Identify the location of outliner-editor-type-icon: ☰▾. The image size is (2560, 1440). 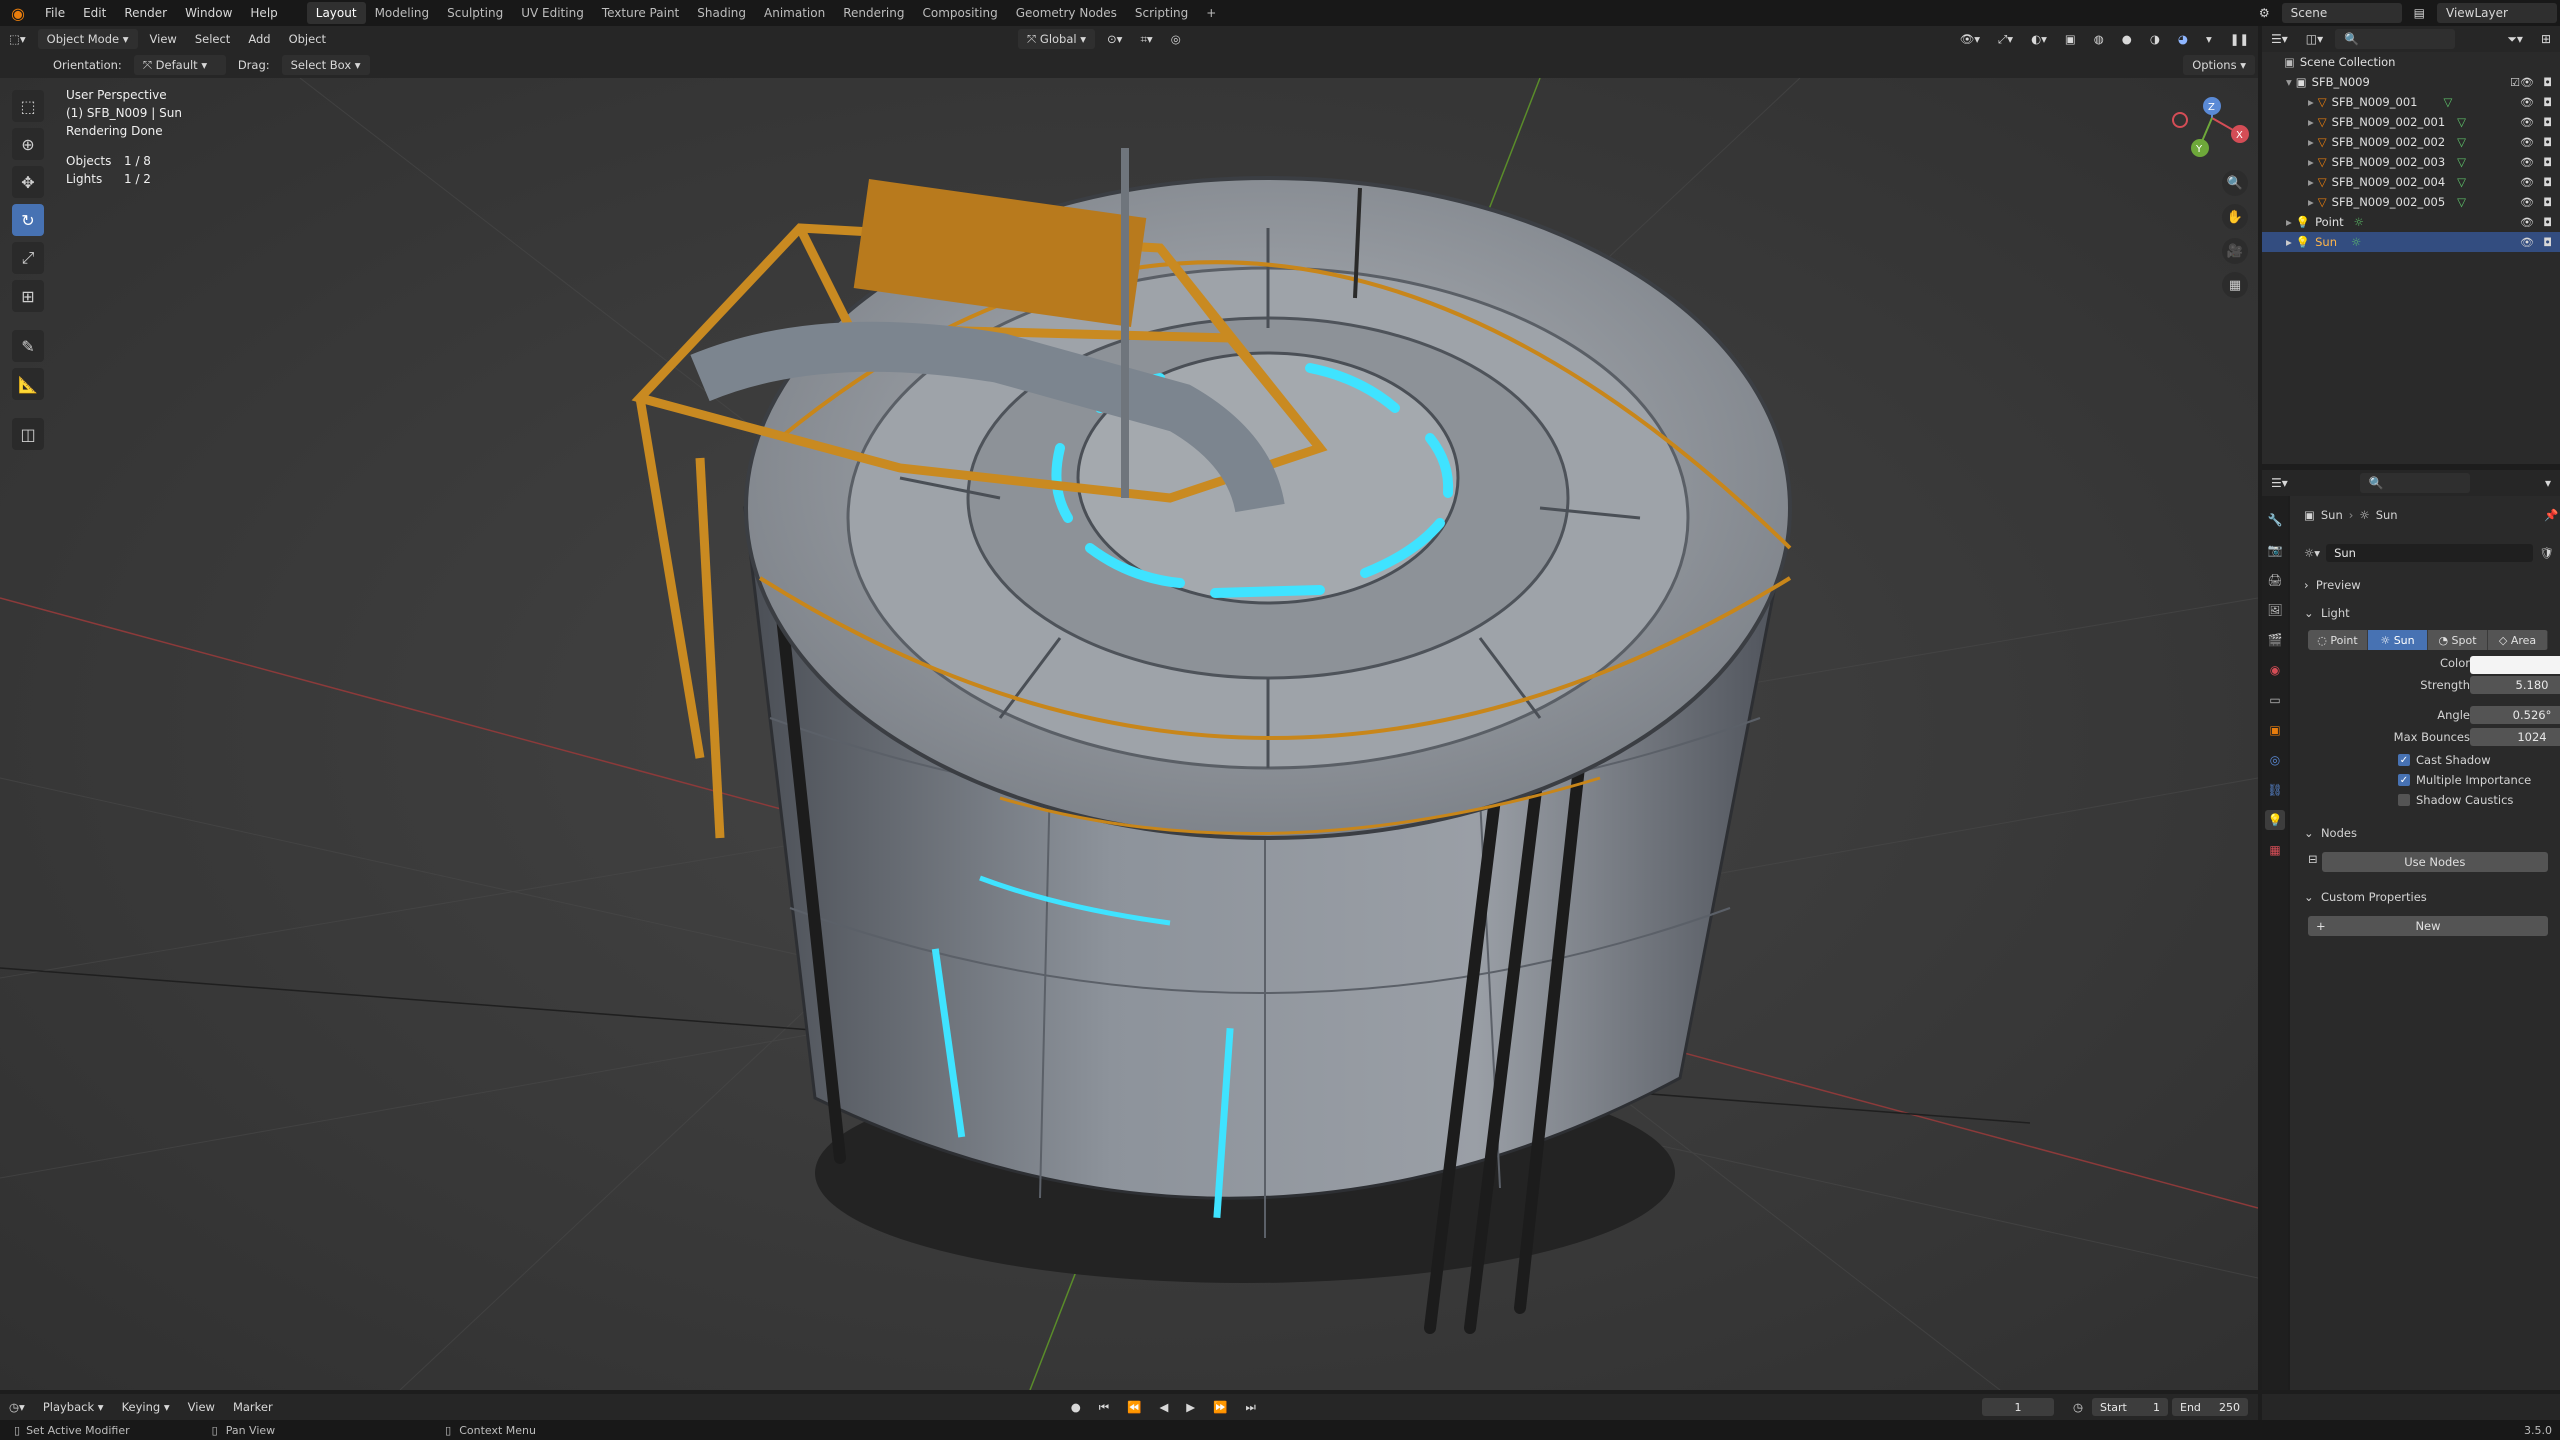
(2279, 39).